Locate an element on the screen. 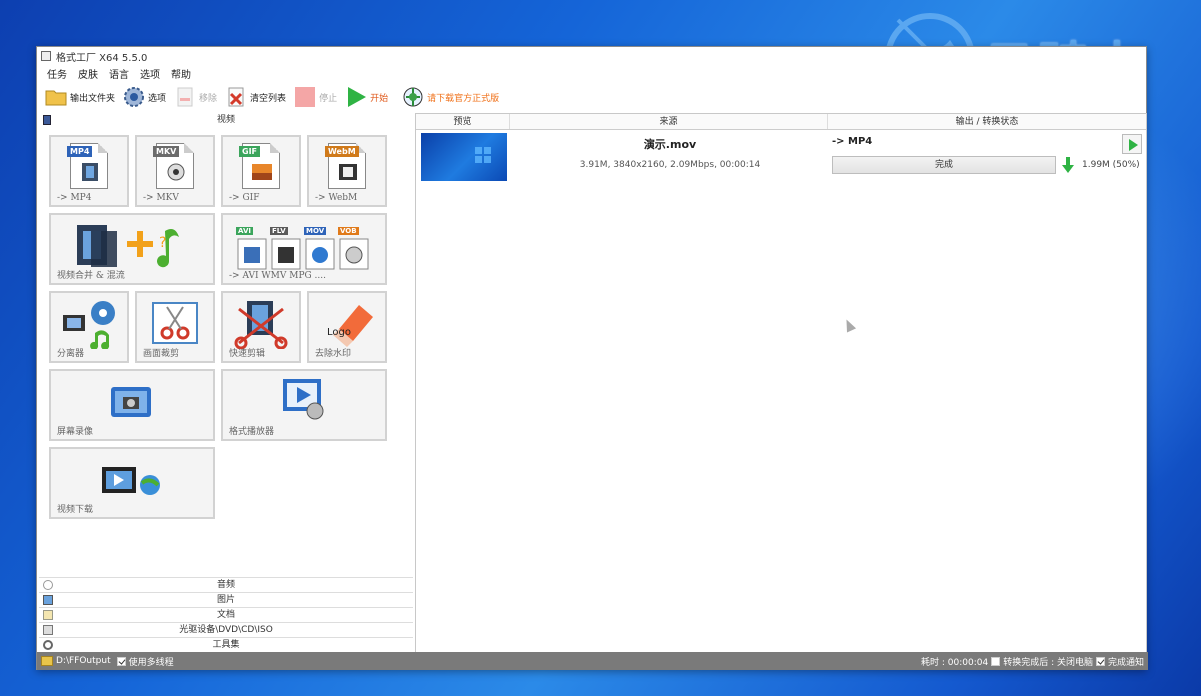 The image size is (1201, 696). menu-skin: 皮肤 is located at coordinates (88, 74).